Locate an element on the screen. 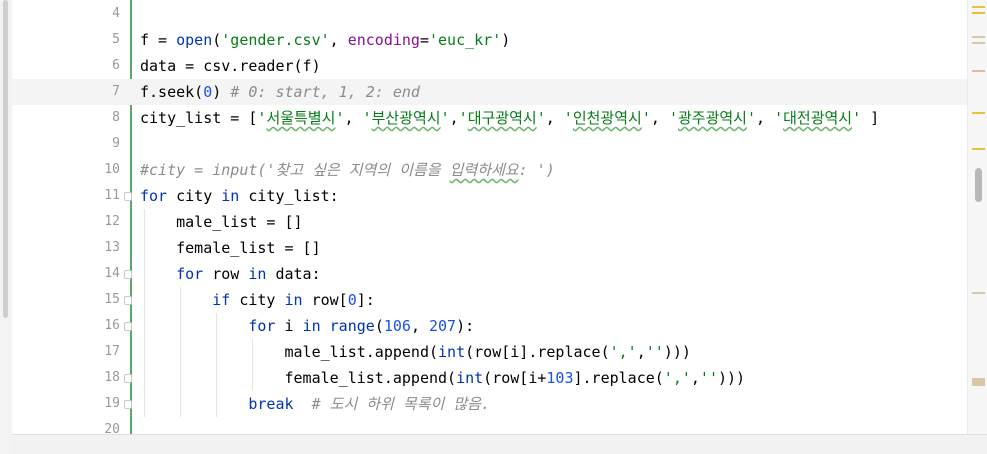 The height and width of the screenshot is (454, 987). code-token: 'gender.csv' is located at coordinates (275, 40).